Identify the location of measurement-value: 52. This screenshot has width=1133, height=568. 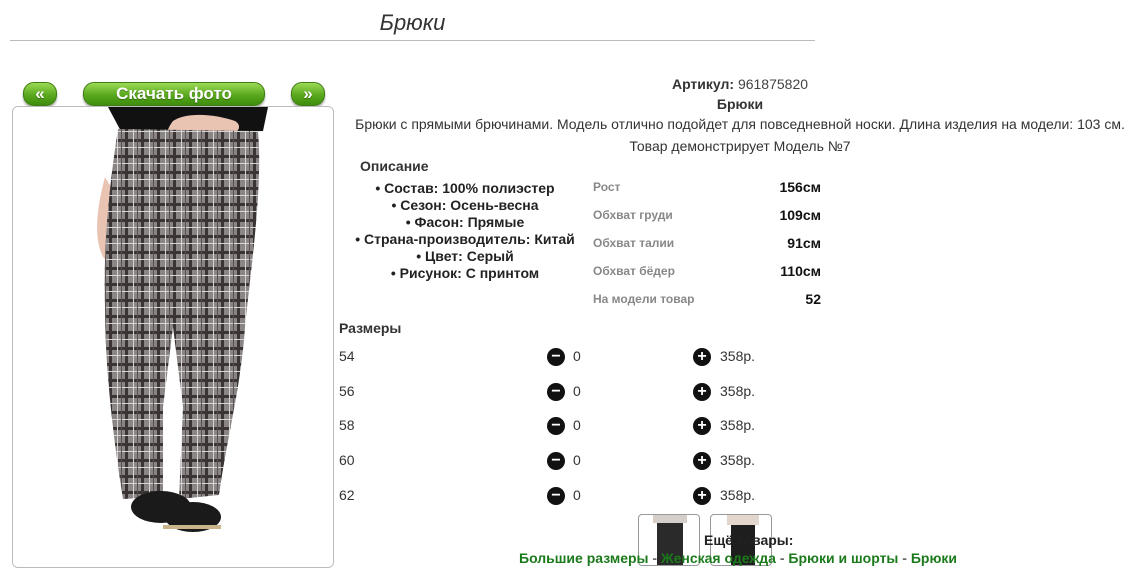
(813, 299).